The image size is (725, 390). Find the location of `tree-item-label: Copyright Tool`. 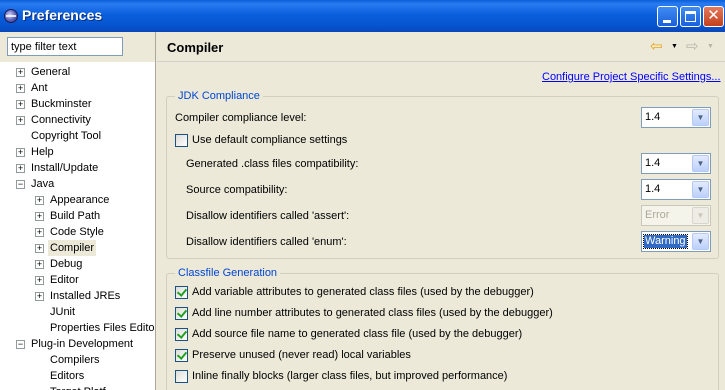

tree-item-label: Copyright Tool is located at coordinates (66, 136).